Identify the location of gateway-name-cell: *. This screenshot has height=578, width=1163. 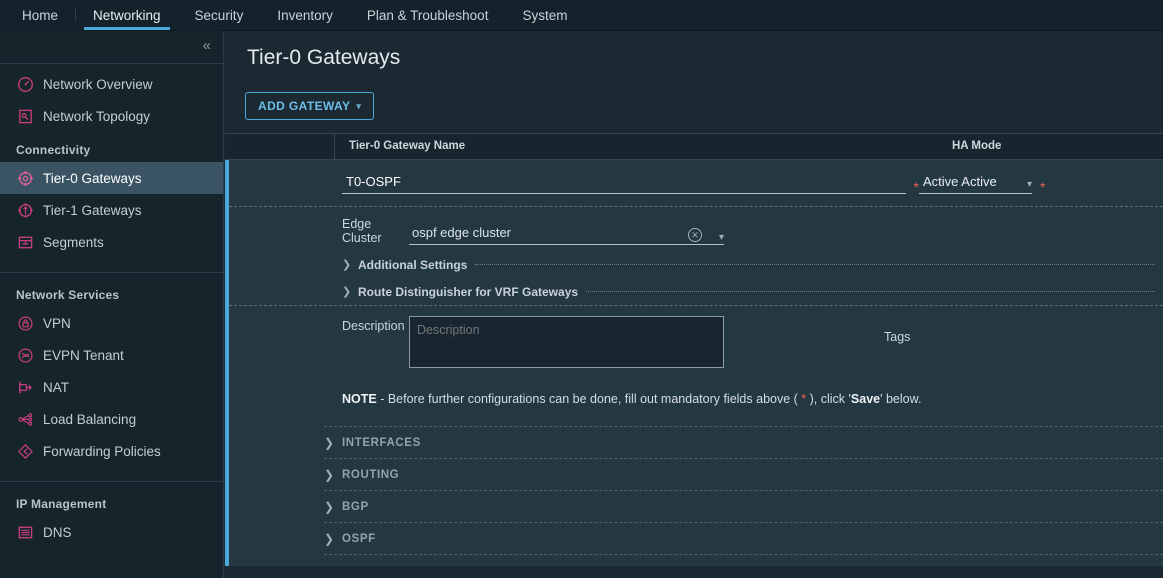
(574, 183).